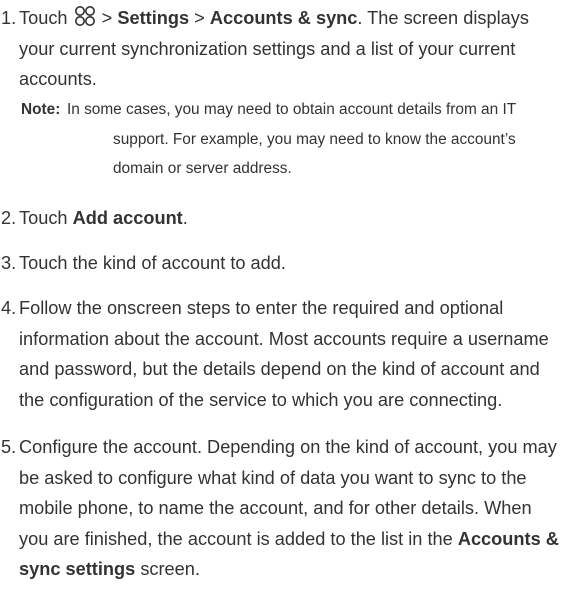 The height and width of the screenshot is (608, 568). Describe the element at coordinates (152, 263) in the screenshot. I see `step-text: Touch the kind of account to add.` at that location.